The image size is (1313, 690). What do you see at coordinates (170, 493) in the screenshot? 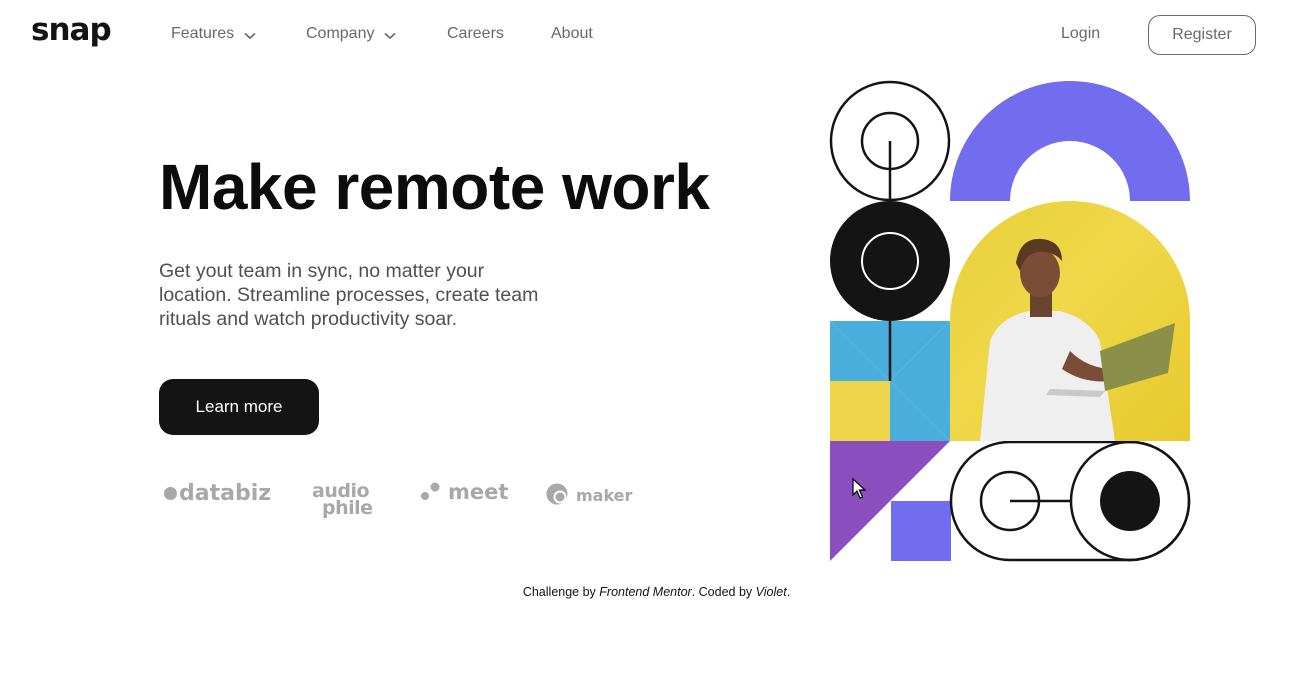
I see `databiz-dot-icon` at bounding box center [170, 493].